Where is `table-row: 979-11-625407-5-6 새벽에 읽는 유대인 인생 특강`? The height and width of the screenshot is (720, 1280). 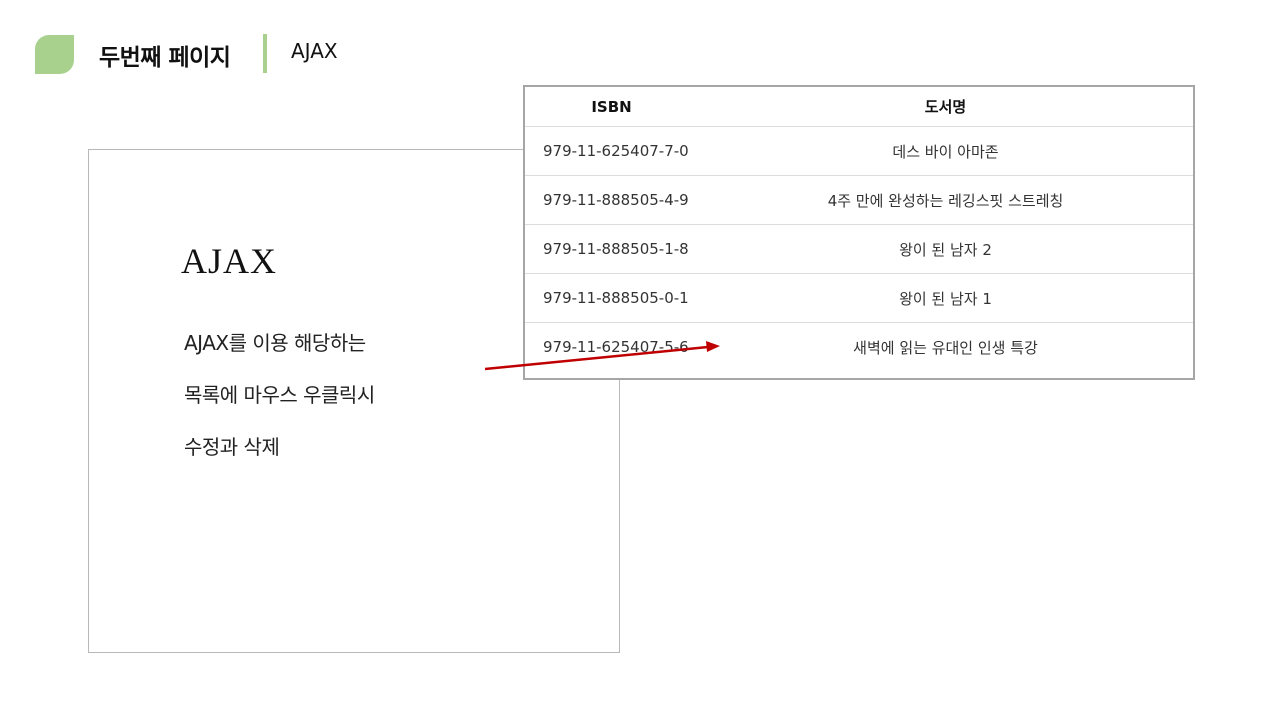
table-row: 979-11-625407-5-6 새벽에 읽는 유대인 인생 특강 is located at coordinates (859, 347).